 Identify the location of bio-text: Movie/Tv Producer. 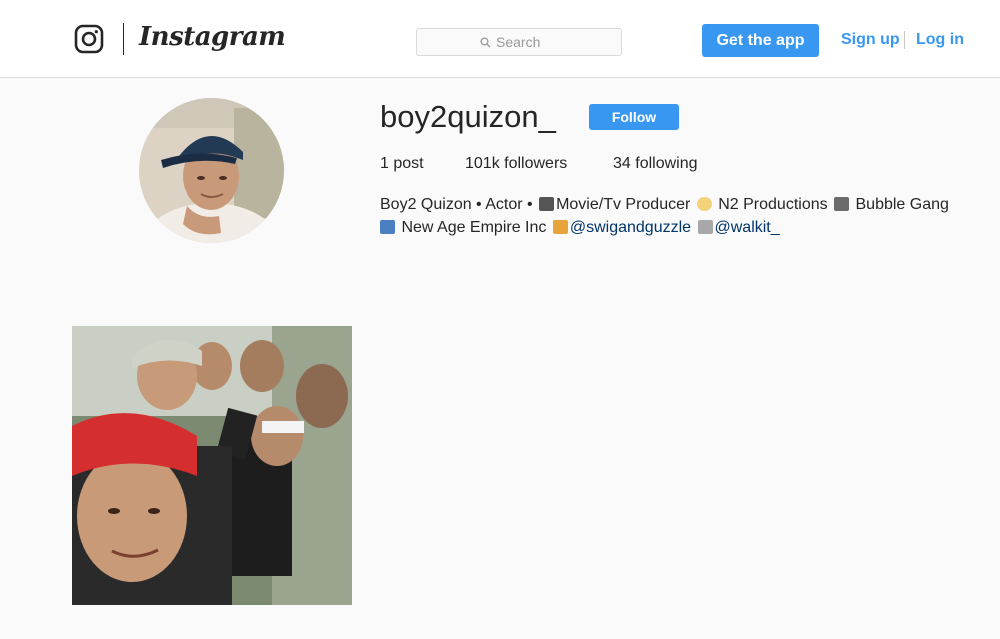
(625, 204).